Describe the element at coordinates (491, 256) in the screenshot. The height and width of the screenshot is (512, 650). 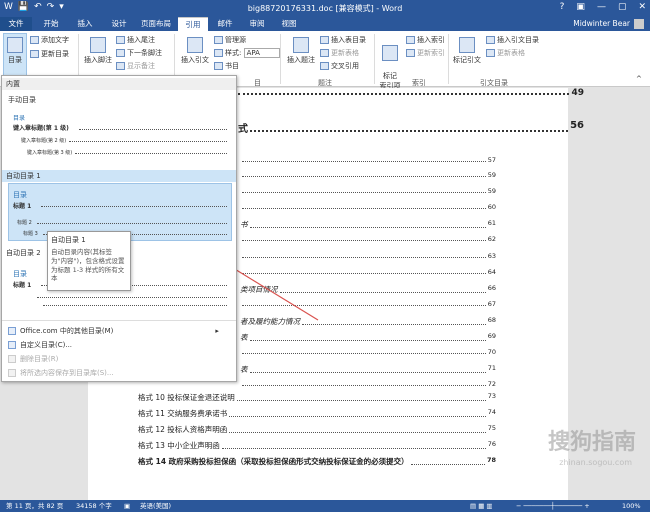
I see `toc-page-number: 63` at that location.